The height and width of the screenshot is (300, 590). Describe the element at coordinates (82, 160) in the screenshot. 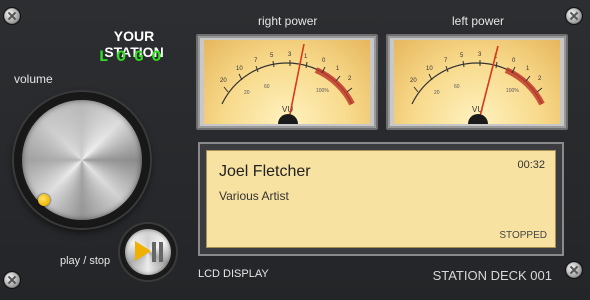

I see `volume-knob` at that location.